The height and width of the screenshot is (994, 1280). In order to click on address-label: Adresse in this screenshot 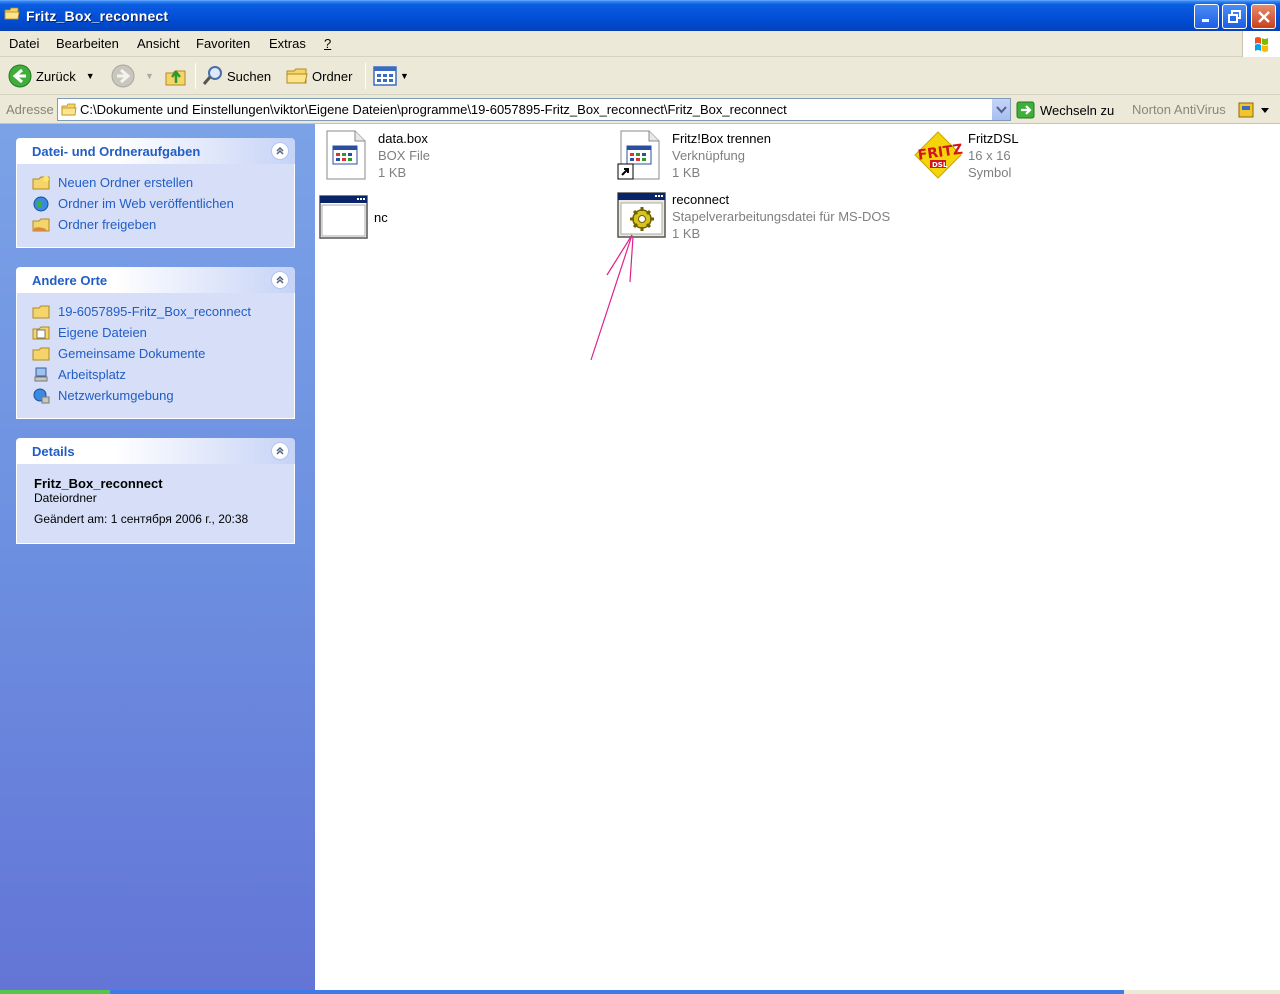, I will do `click(30, 109)`.